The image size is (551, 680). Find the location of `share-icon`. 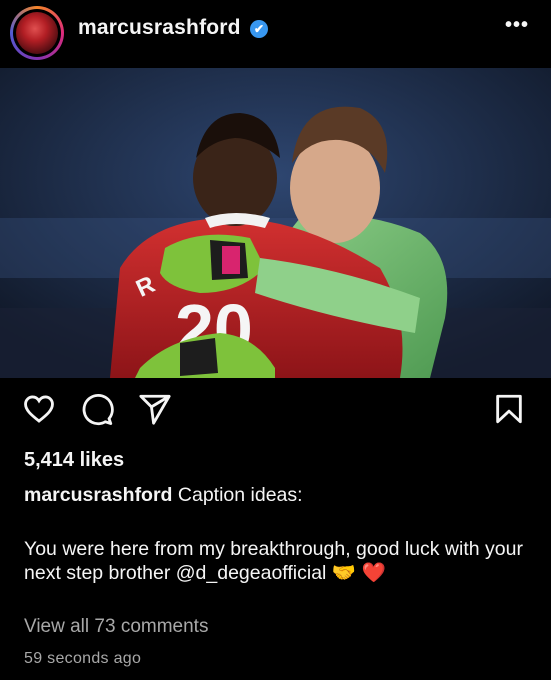

share-icon is located at coordinates (155, 409).